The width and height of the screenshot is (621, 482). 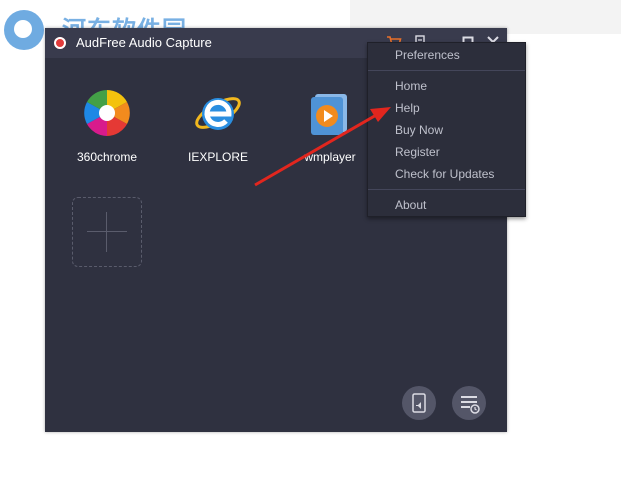 I want to click on window-title: AudFree Audio Capture, so click(x=144, y=42).